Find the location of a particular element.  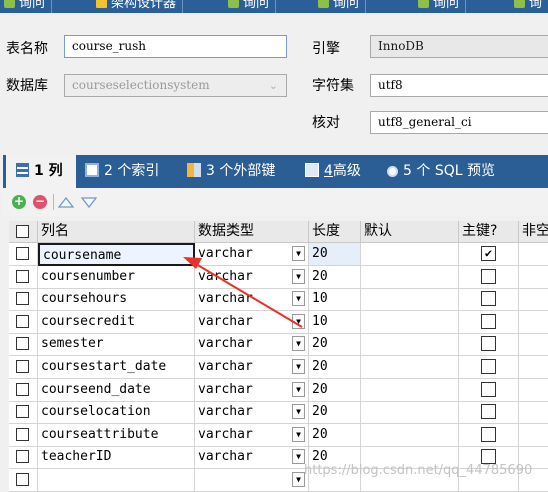

header-column-name: 列名 is located at coordinates (116, 232).